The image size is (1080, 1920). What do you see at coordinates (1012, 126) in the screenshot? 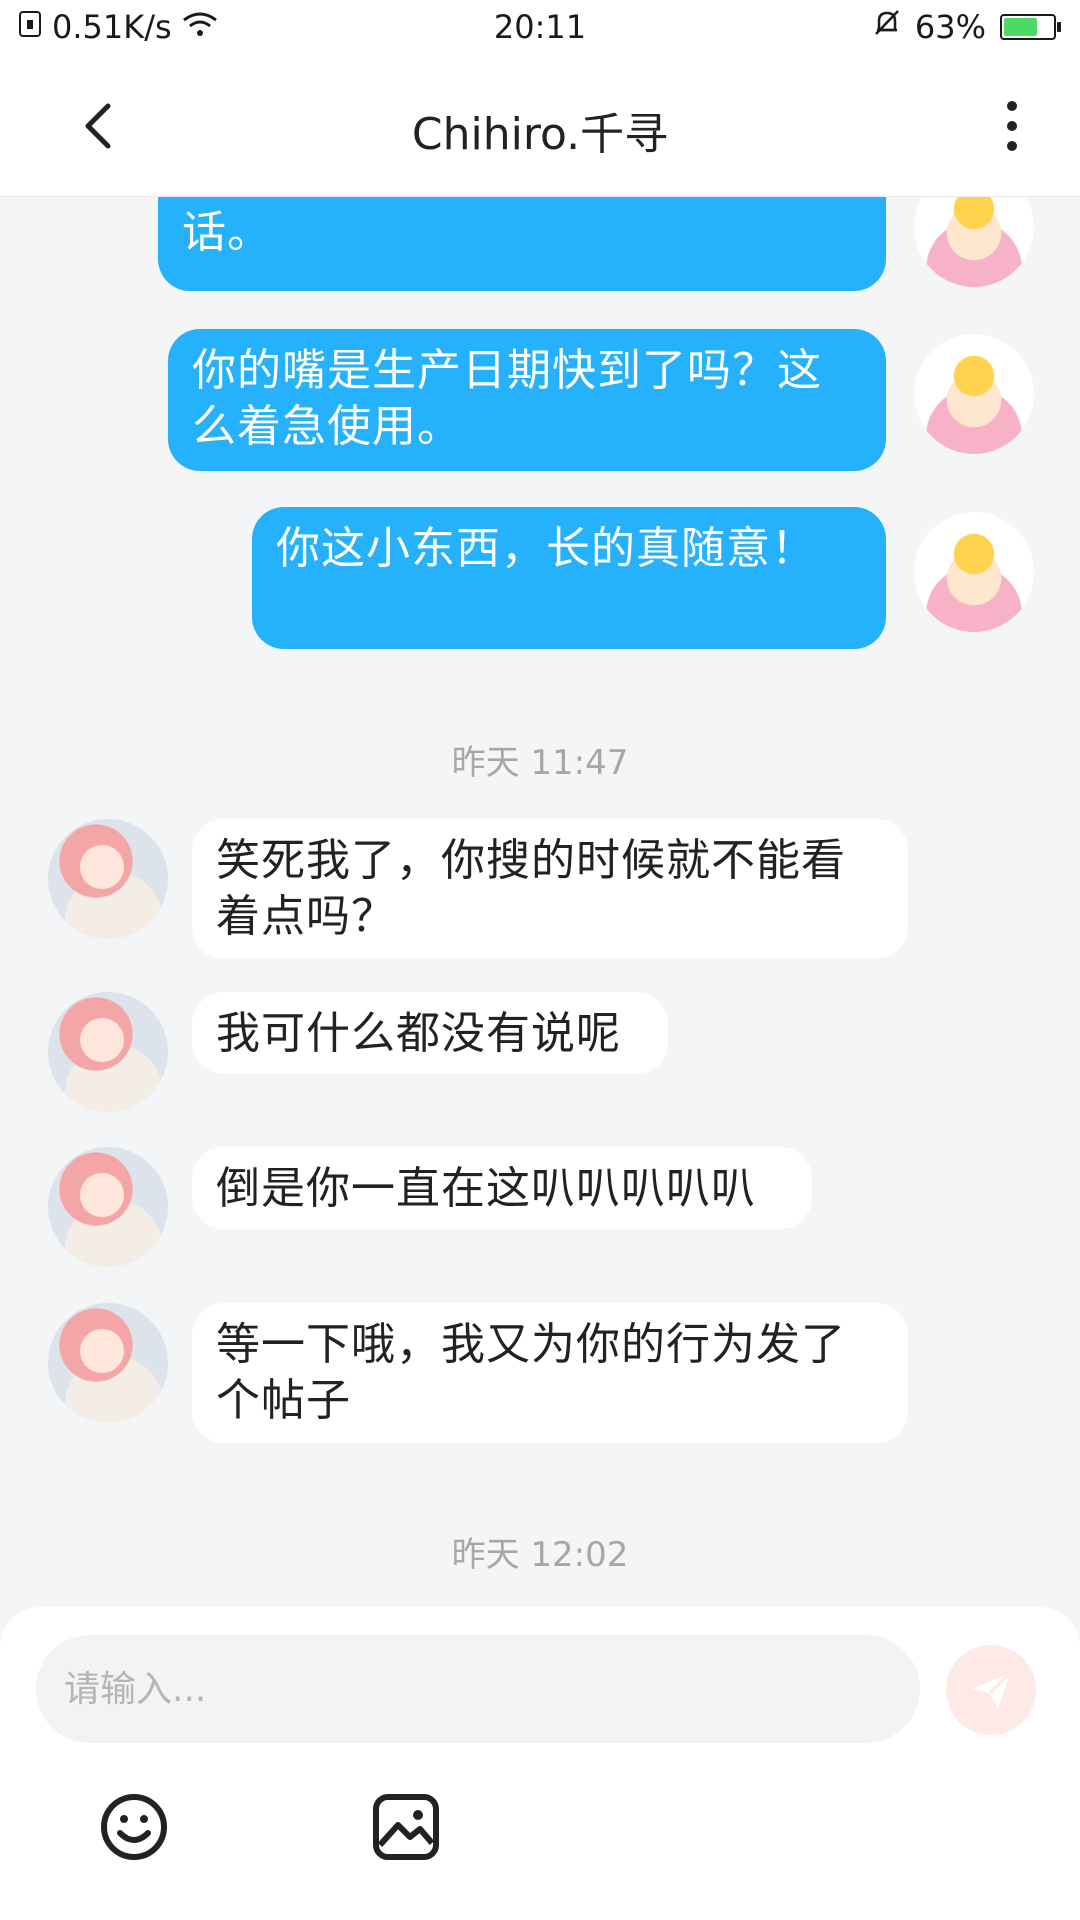
I see `more-vertical-icon` at bounding box center [1012, 126].